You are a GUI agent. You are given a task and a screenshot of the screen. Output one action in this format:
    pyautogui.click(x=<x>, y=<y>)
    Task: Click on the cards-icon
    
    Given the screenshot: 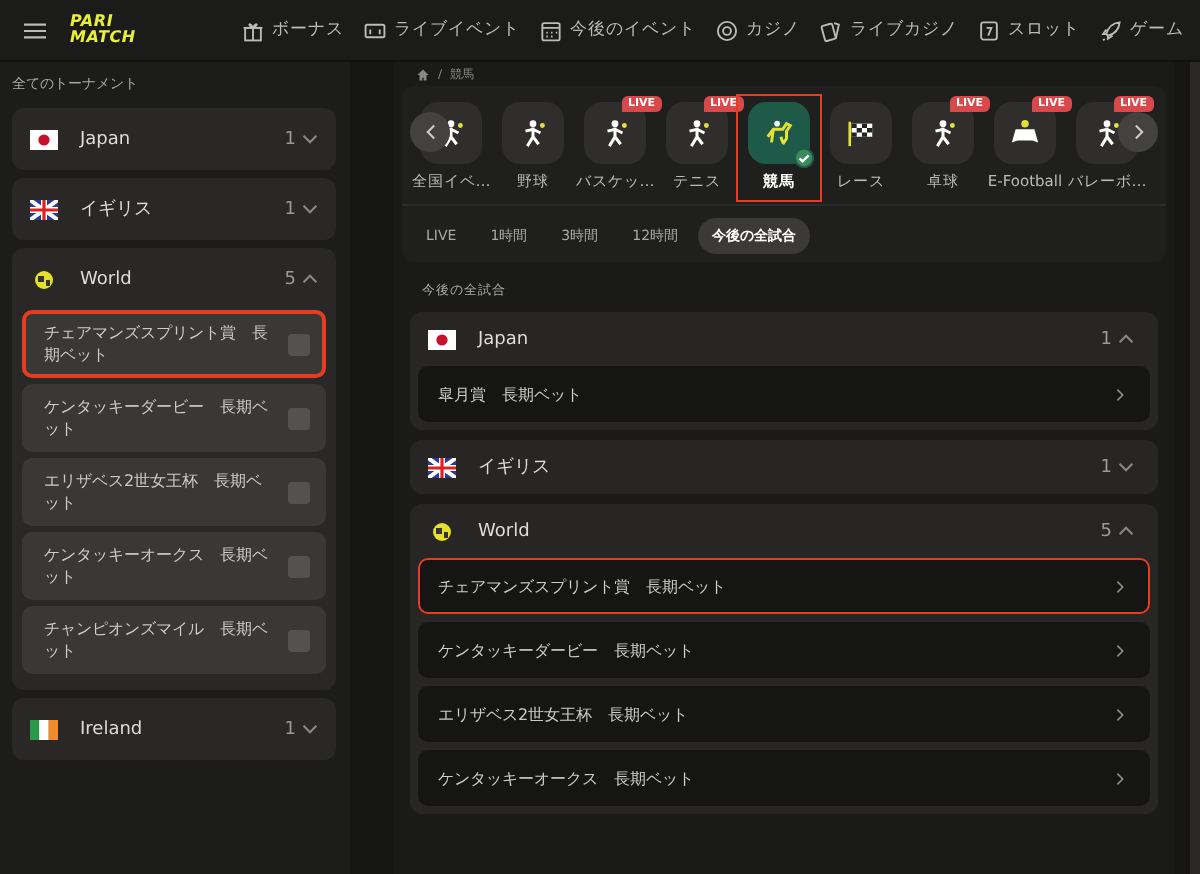 What is the action you would take?
    pyautogui.click(x=831, y=30)
    